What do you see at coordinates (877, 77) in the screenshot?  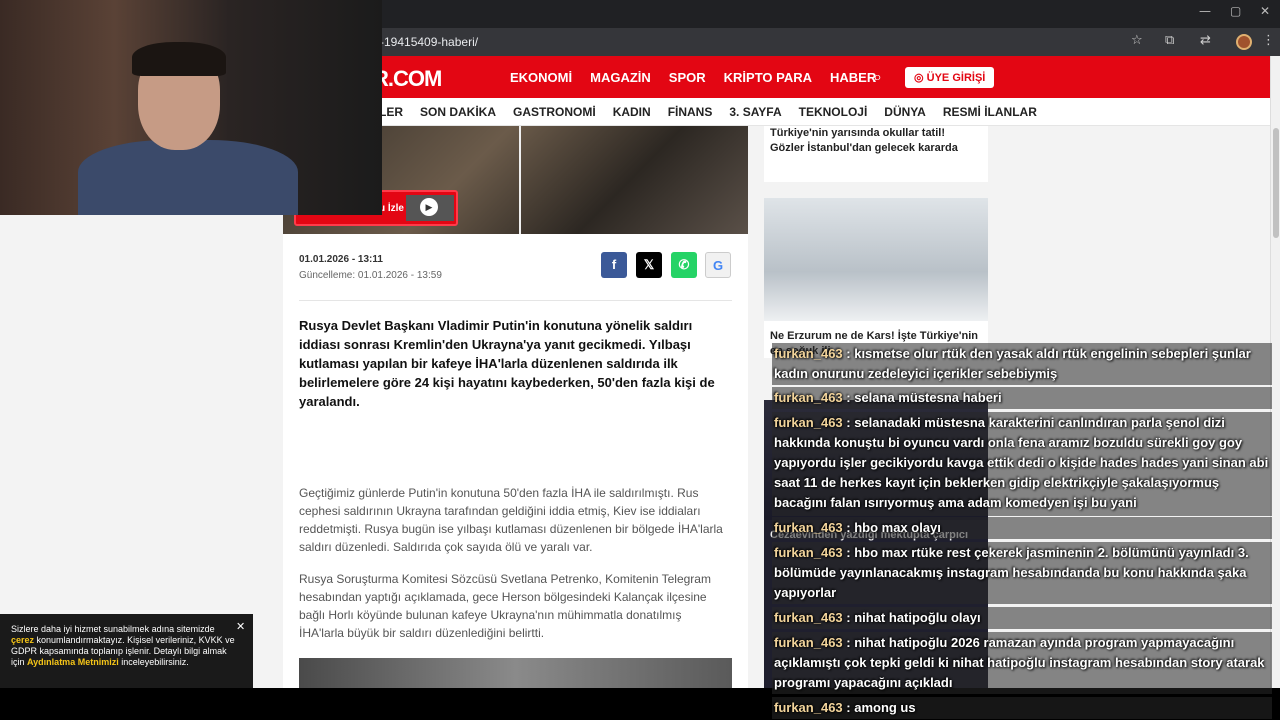 I see `search-icon: ⌕` at bounding box center [877, 77].